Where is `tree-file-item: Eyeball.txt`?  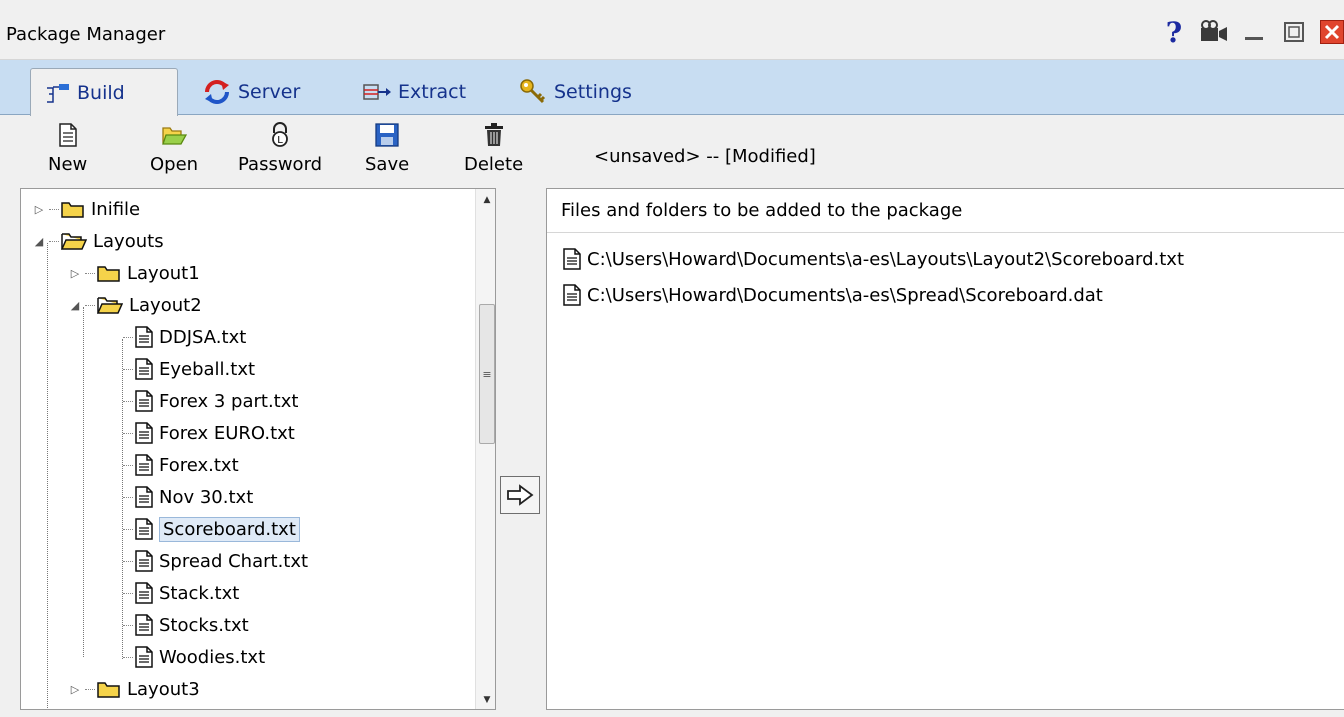 tree-file-item: Eyeball.txt is located at coordinates (179, 369).